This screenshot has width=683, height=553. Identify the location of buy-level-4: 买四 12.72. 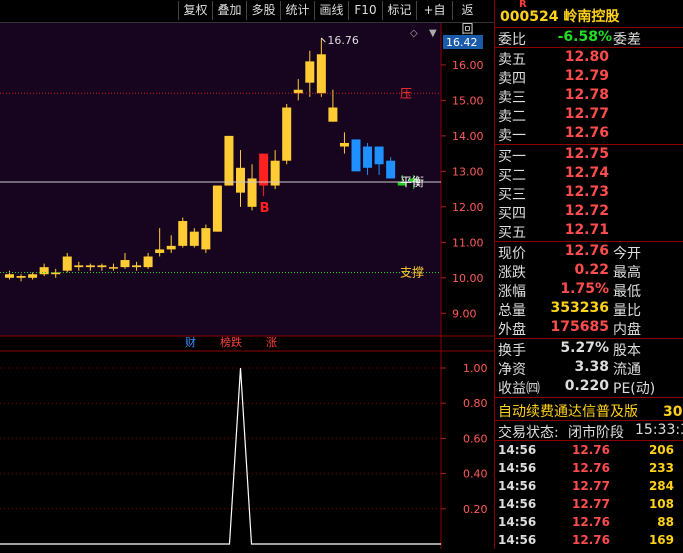
(589, 212).